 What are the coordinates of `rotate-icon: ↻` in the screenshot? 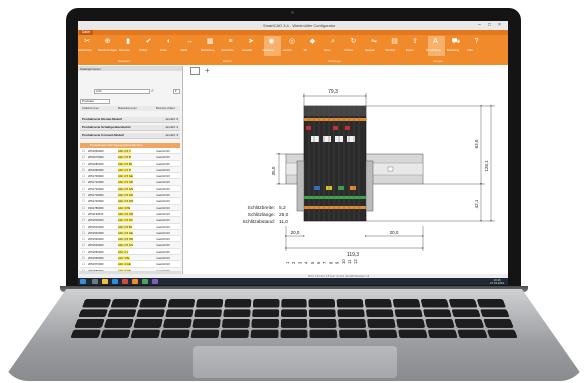 It's located at (354, 42).